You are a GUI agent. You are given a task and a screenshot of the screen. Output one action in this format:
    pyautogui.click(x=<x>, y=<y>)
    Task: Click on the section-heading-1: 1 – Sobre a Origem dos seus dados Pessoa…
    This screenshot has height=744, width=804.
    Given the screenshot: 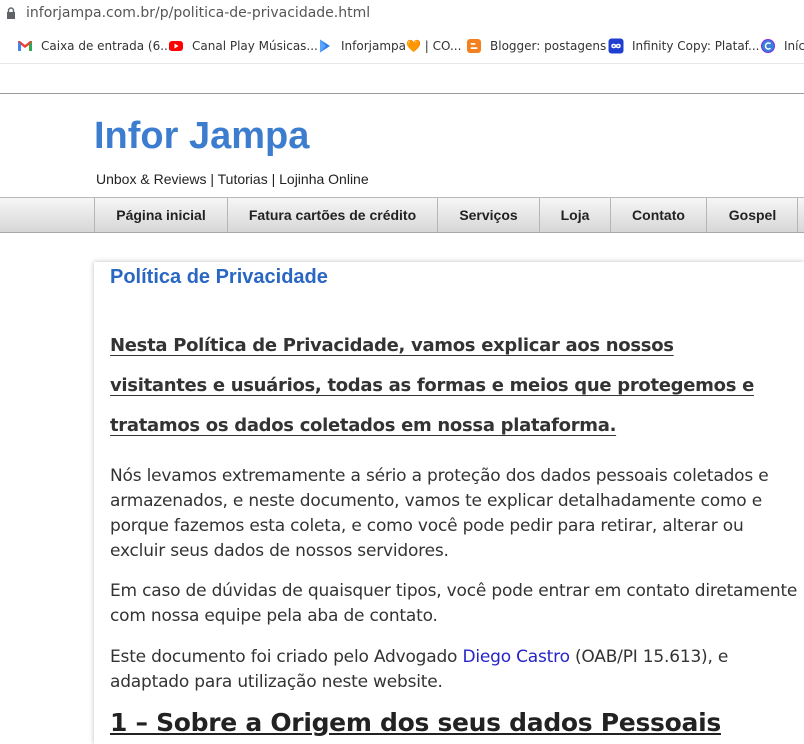 What is the action you would take?
    pyautogui.click(x=415, y=722)
    